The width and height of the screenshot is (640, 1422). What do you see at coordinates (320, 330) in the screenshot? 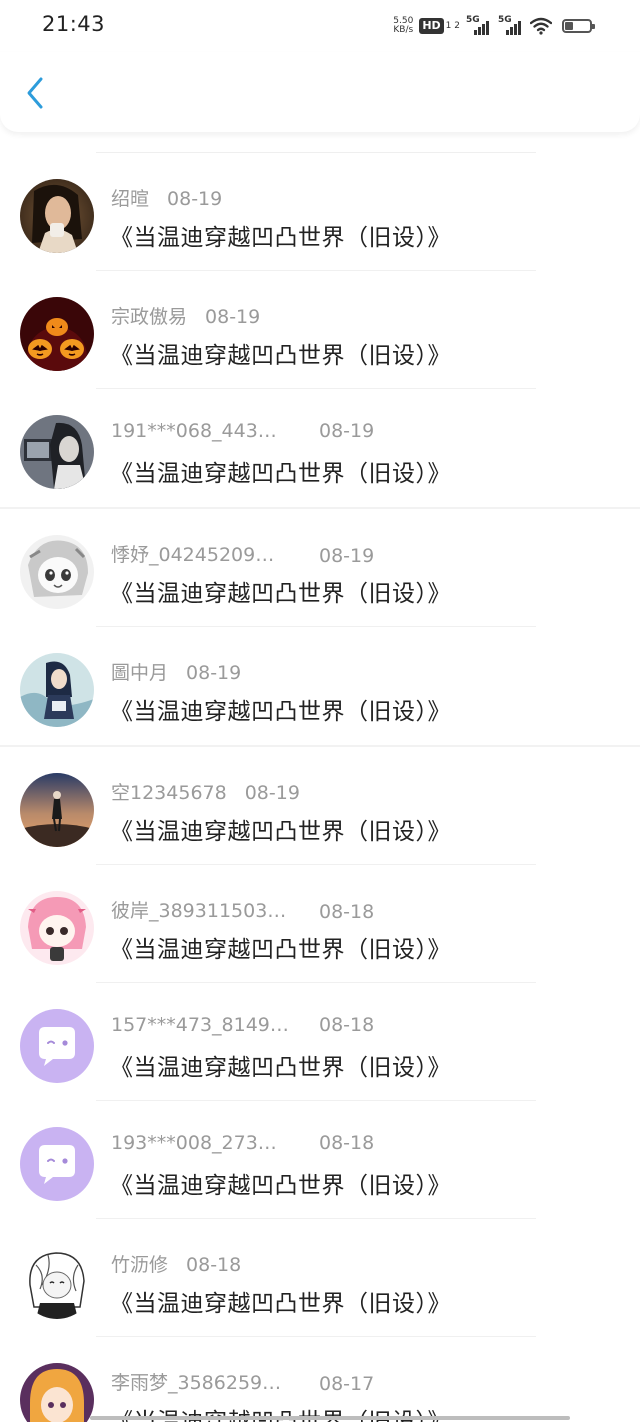
I see `list-item: 宗政傲易 08-19 《当温迪穿越凹凸世界（旧设）》` at bounding box center [320, 330].